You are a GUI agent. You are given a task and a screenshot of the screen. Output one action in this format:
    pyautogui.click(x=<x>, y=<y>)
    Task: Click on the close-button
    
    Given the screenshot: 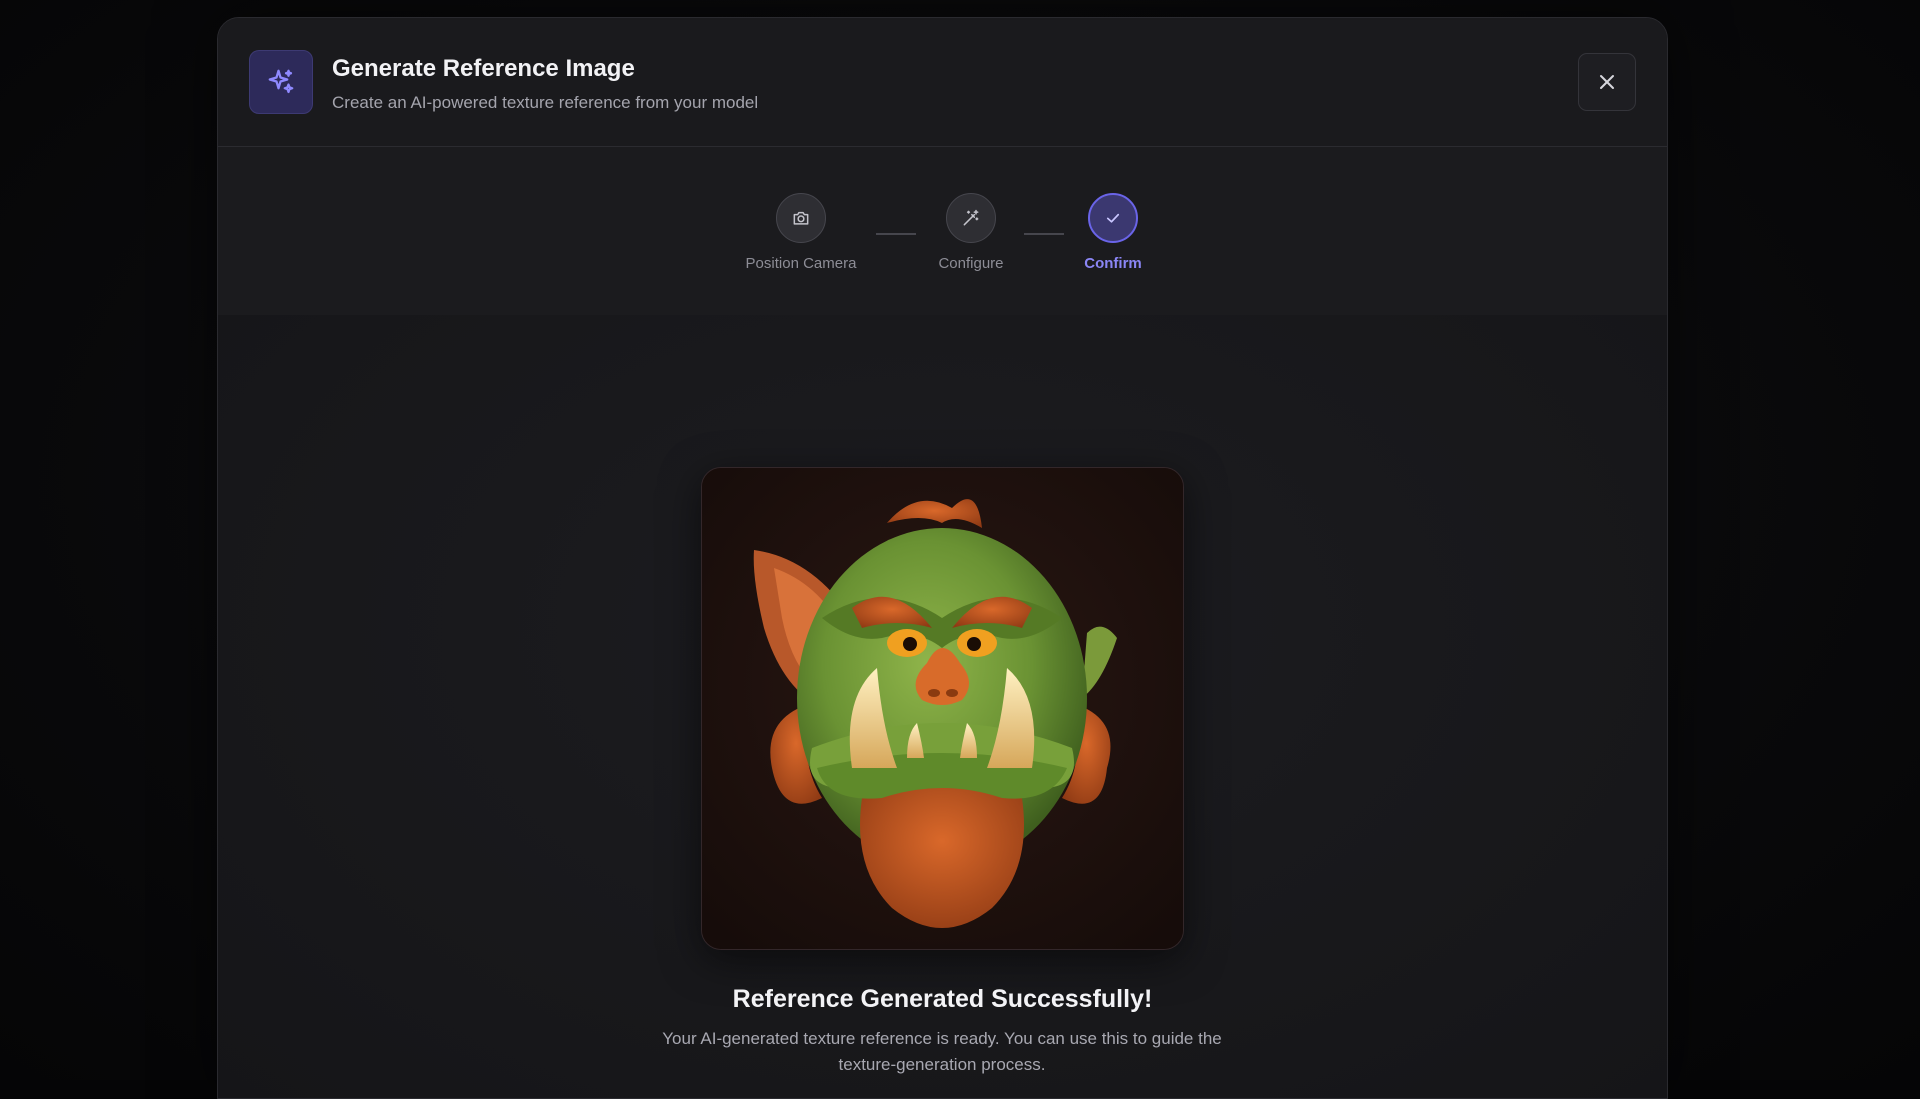 What is the action you would take?
    pyautogui.click(x=1607, y=82)
    